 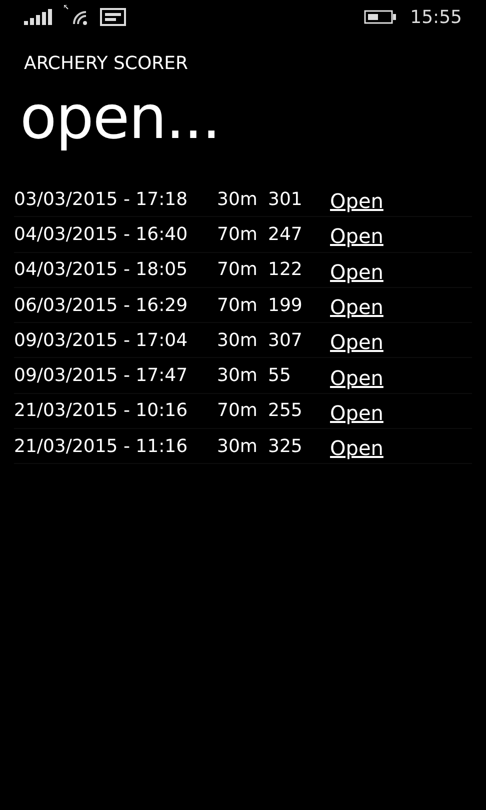 What do you see at coordinates (380, 17) in the screenshot?
I see `battery-icon` at bounding box center [380, 17].